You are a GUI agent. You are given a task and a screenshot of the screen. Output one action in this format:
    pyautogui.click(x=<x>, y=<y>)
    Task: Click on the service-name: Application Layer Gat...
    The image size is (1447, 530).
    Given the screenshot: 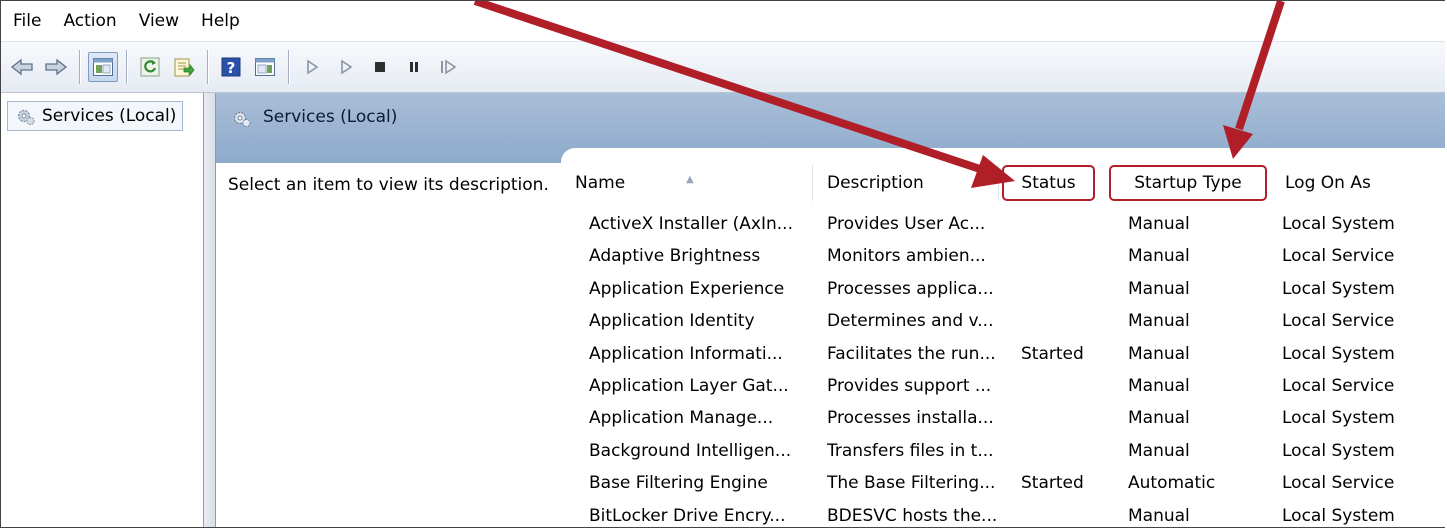 What is the action you would take?
    pyautogui.click(x=689, y=386)
    